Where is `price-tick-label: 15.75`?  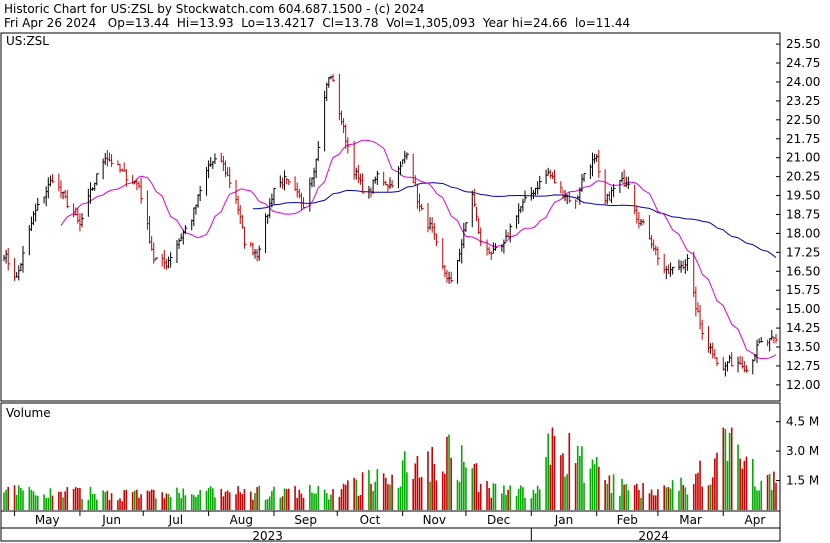 price-tick-label: 15.75 is located at coordinates (803, 290).